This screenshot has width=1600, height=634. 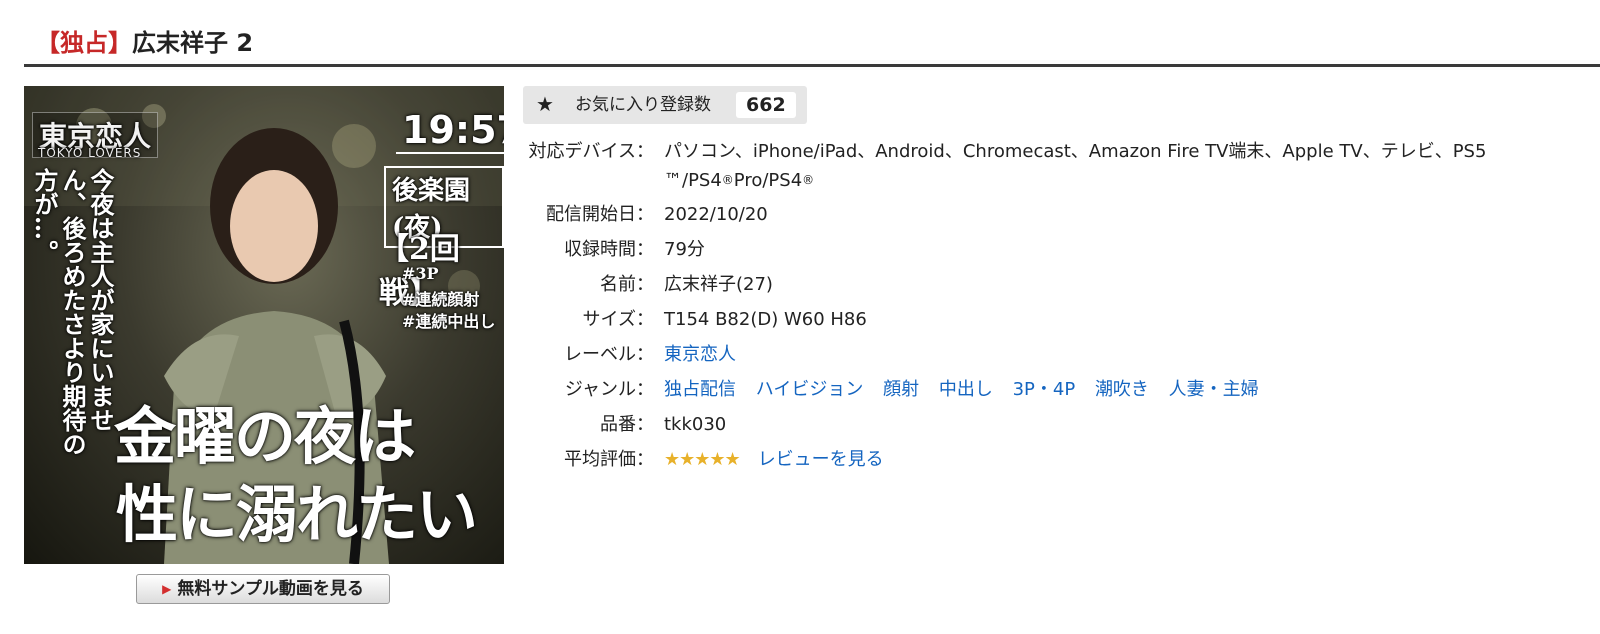 I want to click on package-hashtag: #3P, so click(x=420, y=273).